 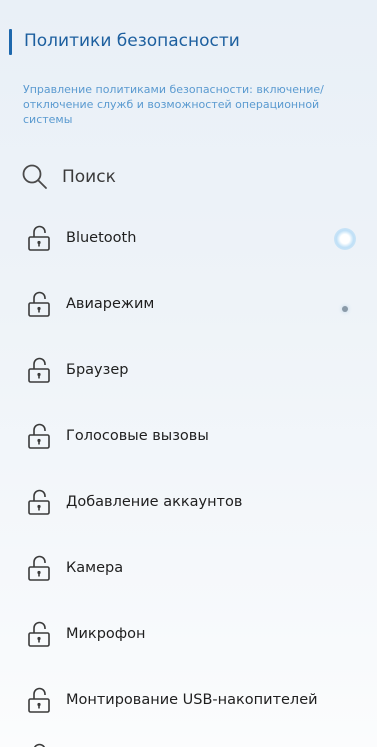 What do you see at coordinates (345, 309) in the screenshot?
I see `touch-trail-dot` at bounding box center [345, 309].